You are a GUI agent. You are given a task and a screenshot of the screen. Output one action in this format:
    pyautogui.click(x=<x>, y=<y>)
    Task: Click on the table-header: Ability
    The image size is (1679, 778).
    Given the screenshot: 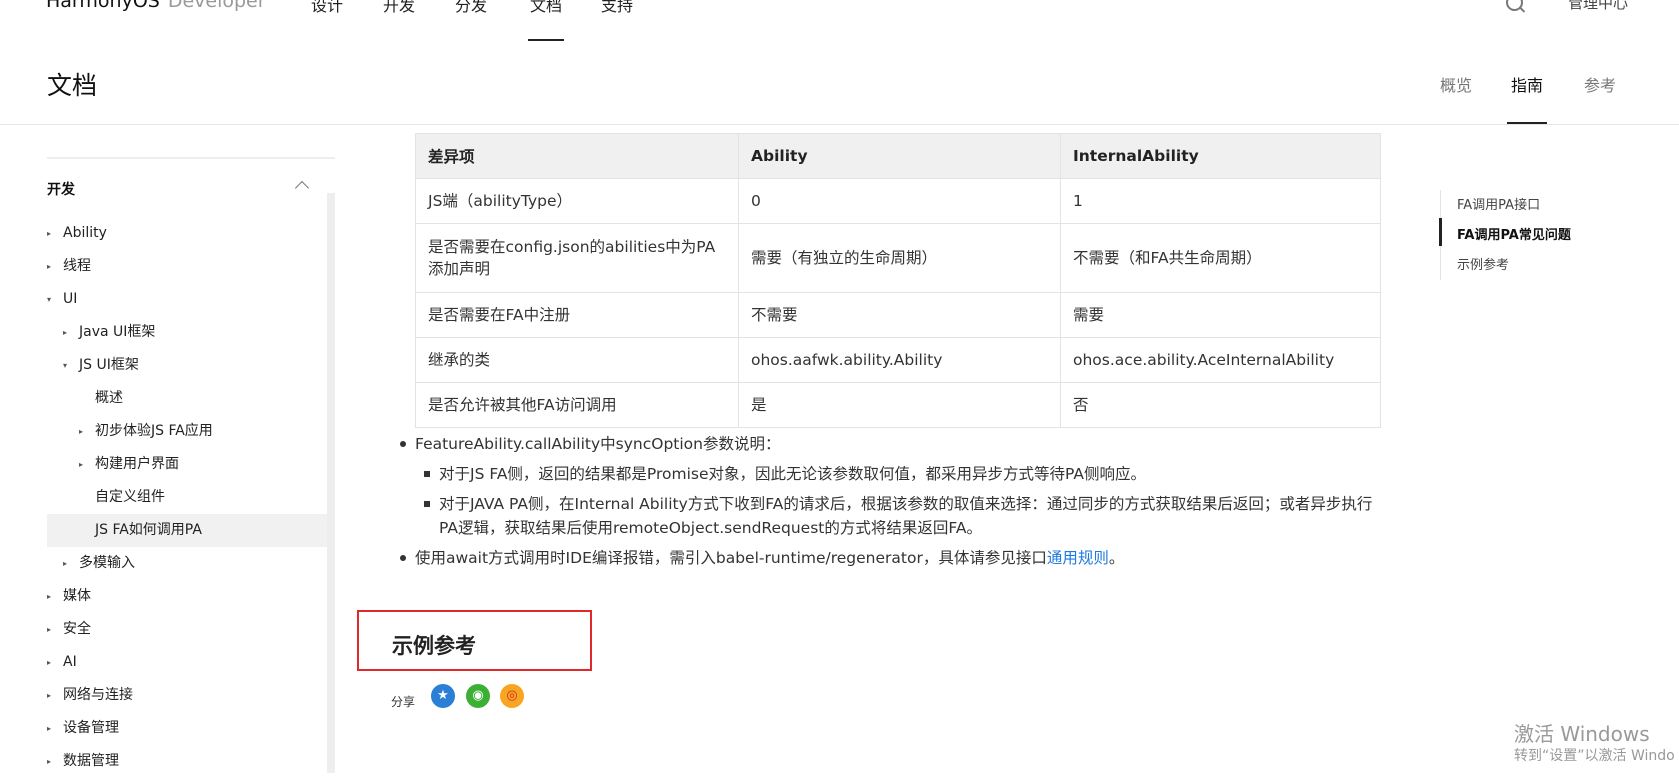 What is the action you would take?
    pyautogui.click(x=899, y=156)
    